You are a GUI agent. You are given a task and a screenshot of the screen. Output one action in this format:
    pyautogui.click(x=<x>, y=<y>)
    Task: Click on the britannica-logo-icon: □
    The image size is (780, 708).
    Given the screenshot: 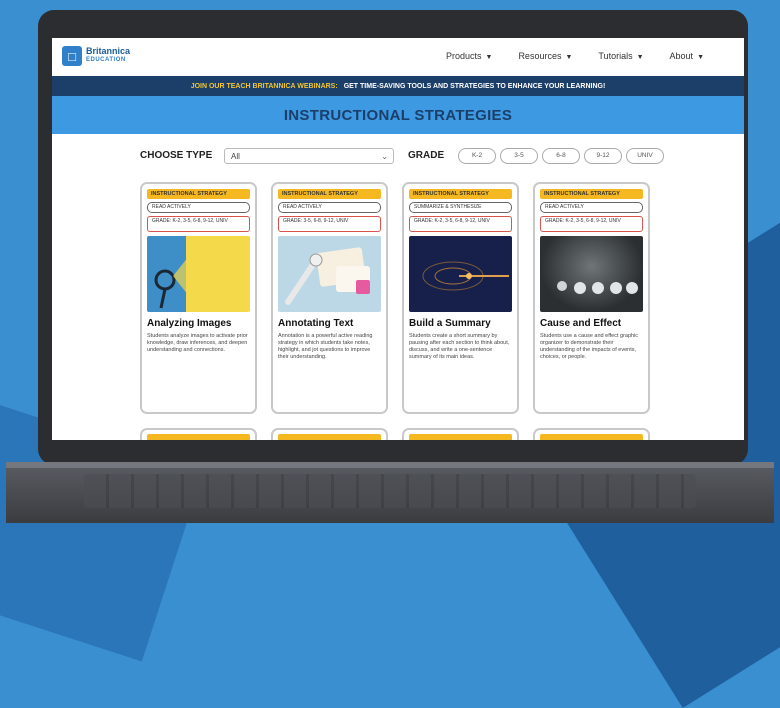 What is the action you would take?
    pyautogui.click(x=72, y=56)
    